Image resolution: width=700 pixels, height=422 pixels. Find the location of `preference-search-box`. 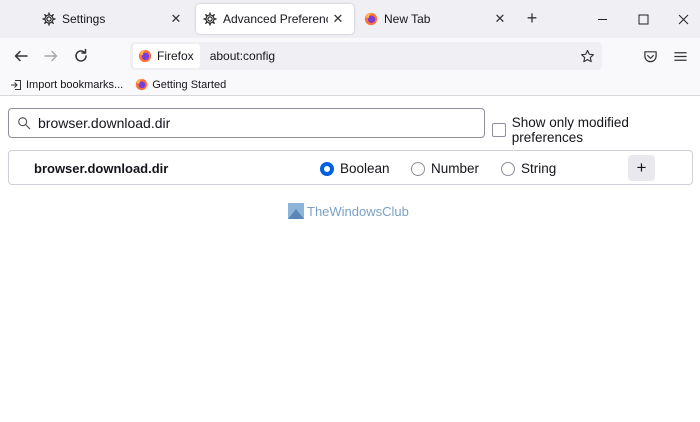

preference-search-box is located at coordinates (246, 123).